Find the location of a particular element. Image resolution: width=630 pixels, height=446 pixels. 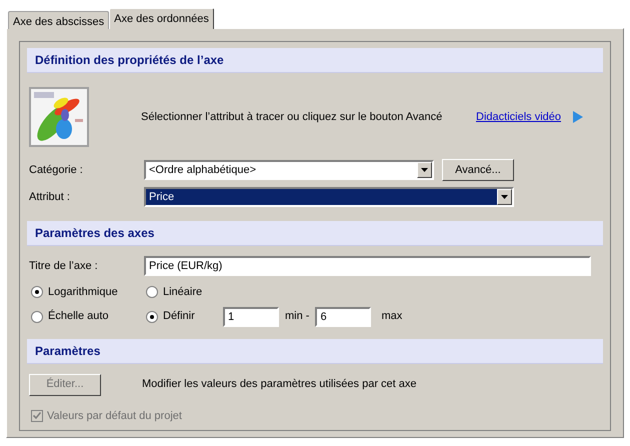

section-header: Paramètres is located at coordinates (315, 351).